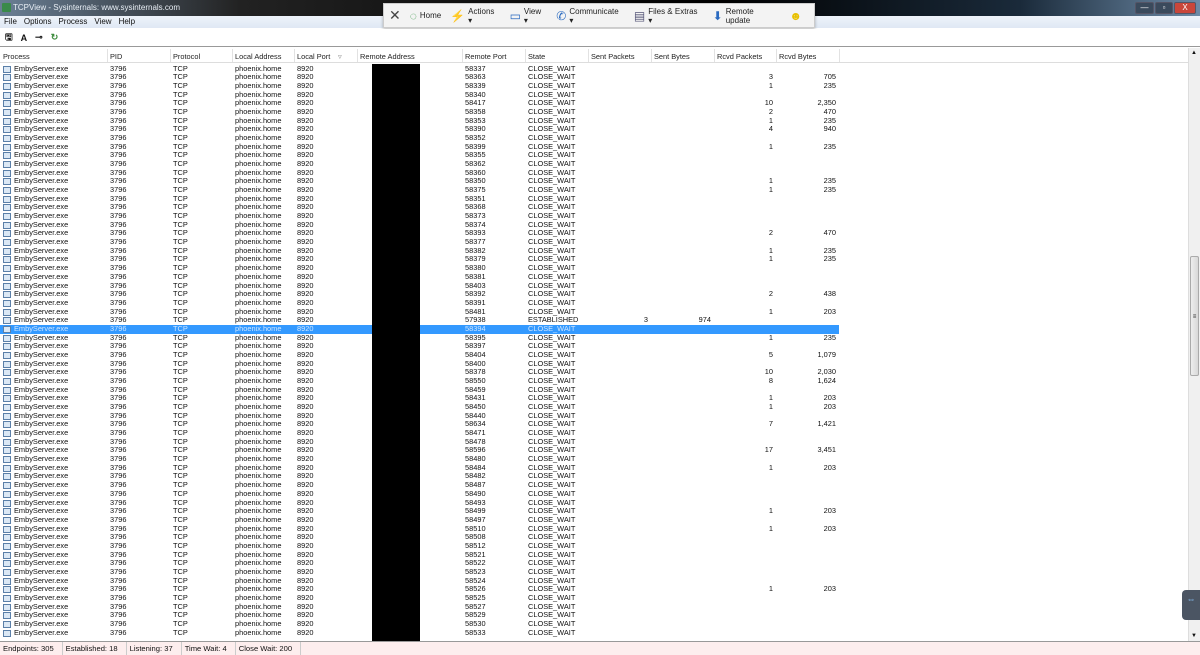 This screenshot has height=655, width=1200. I want to click on column-header-remote-port: Remote Port, so click(486, 56).